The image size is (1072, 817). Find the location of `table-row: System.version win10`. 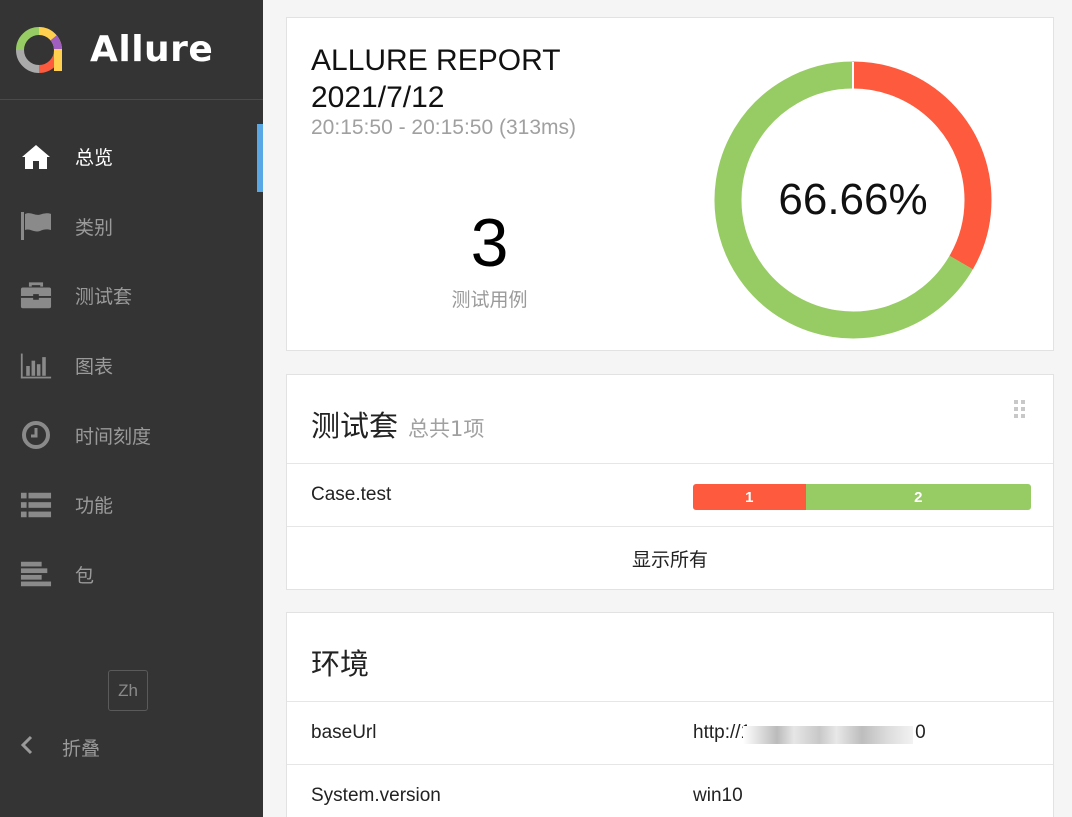

table-row: System.version win10 is located at coordinates (670, 791).